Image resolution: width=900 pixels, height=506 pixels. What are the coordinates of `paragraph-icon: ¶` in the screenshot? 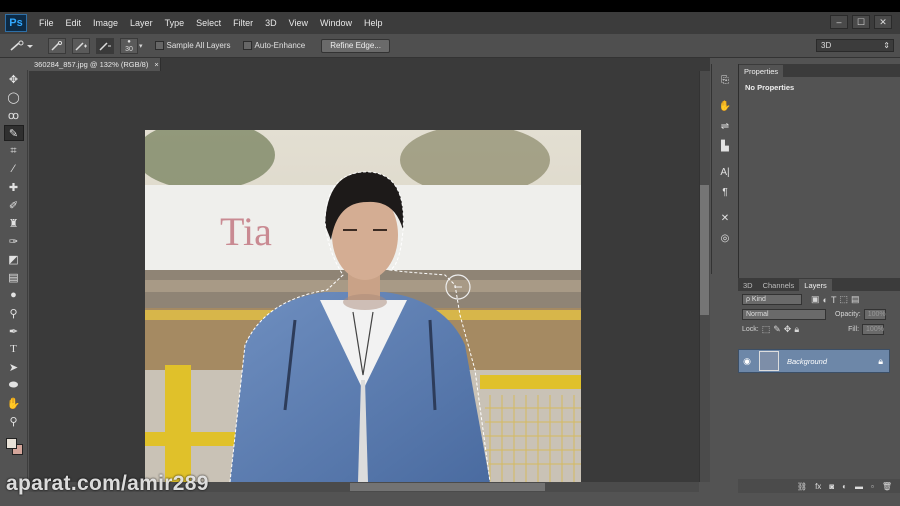 It's located at (725, 192).